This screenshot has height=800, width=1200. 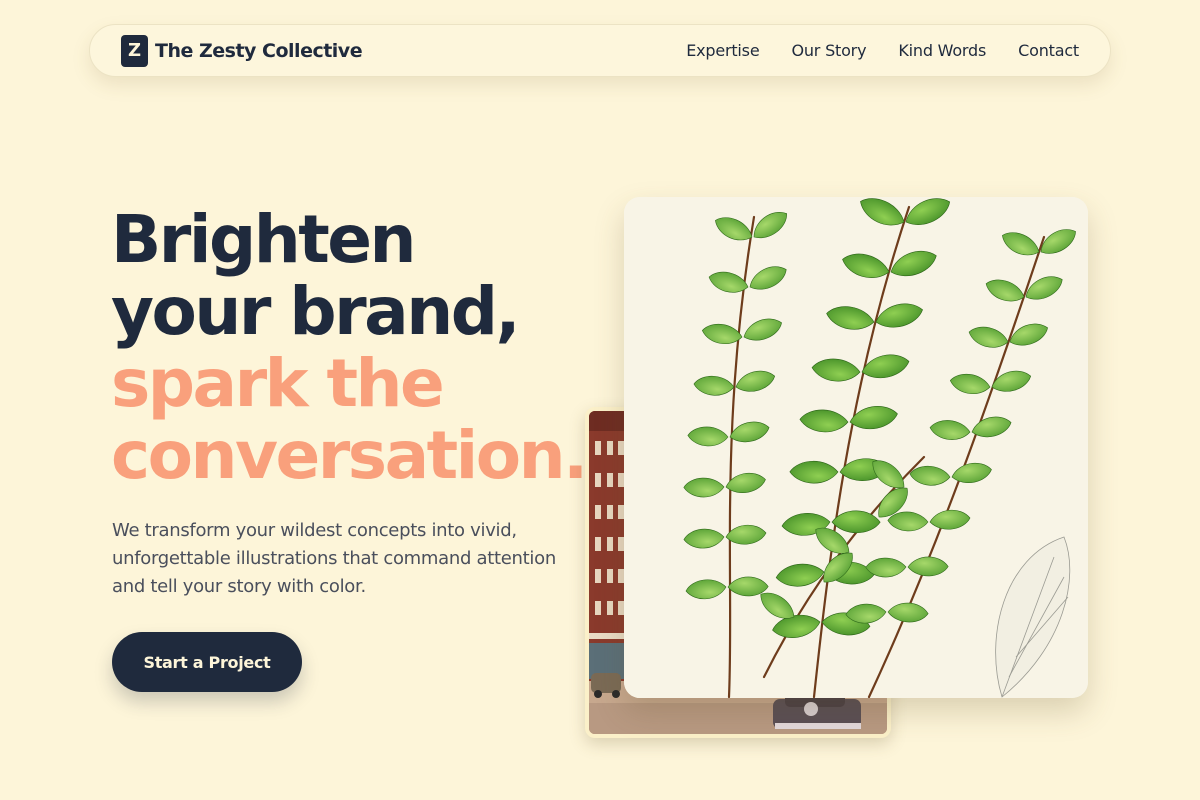 What do you see at coordinates (207, 662) in the screenshot?
I see `start-project-button: Start a Project` at bounding box center [207, 662].